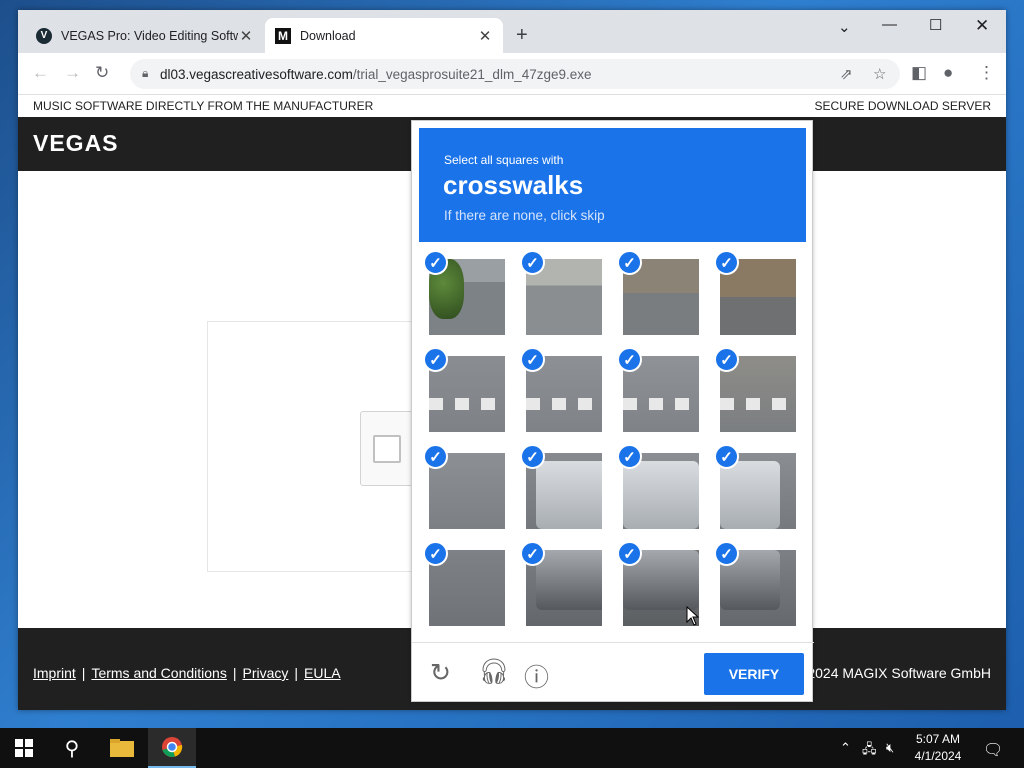 Image resolution: width=1024 pixels, height=768 pixels. Describe the element at coordinates (387, 449) in the screenshot. I see `captcha-checkbox` at that location.